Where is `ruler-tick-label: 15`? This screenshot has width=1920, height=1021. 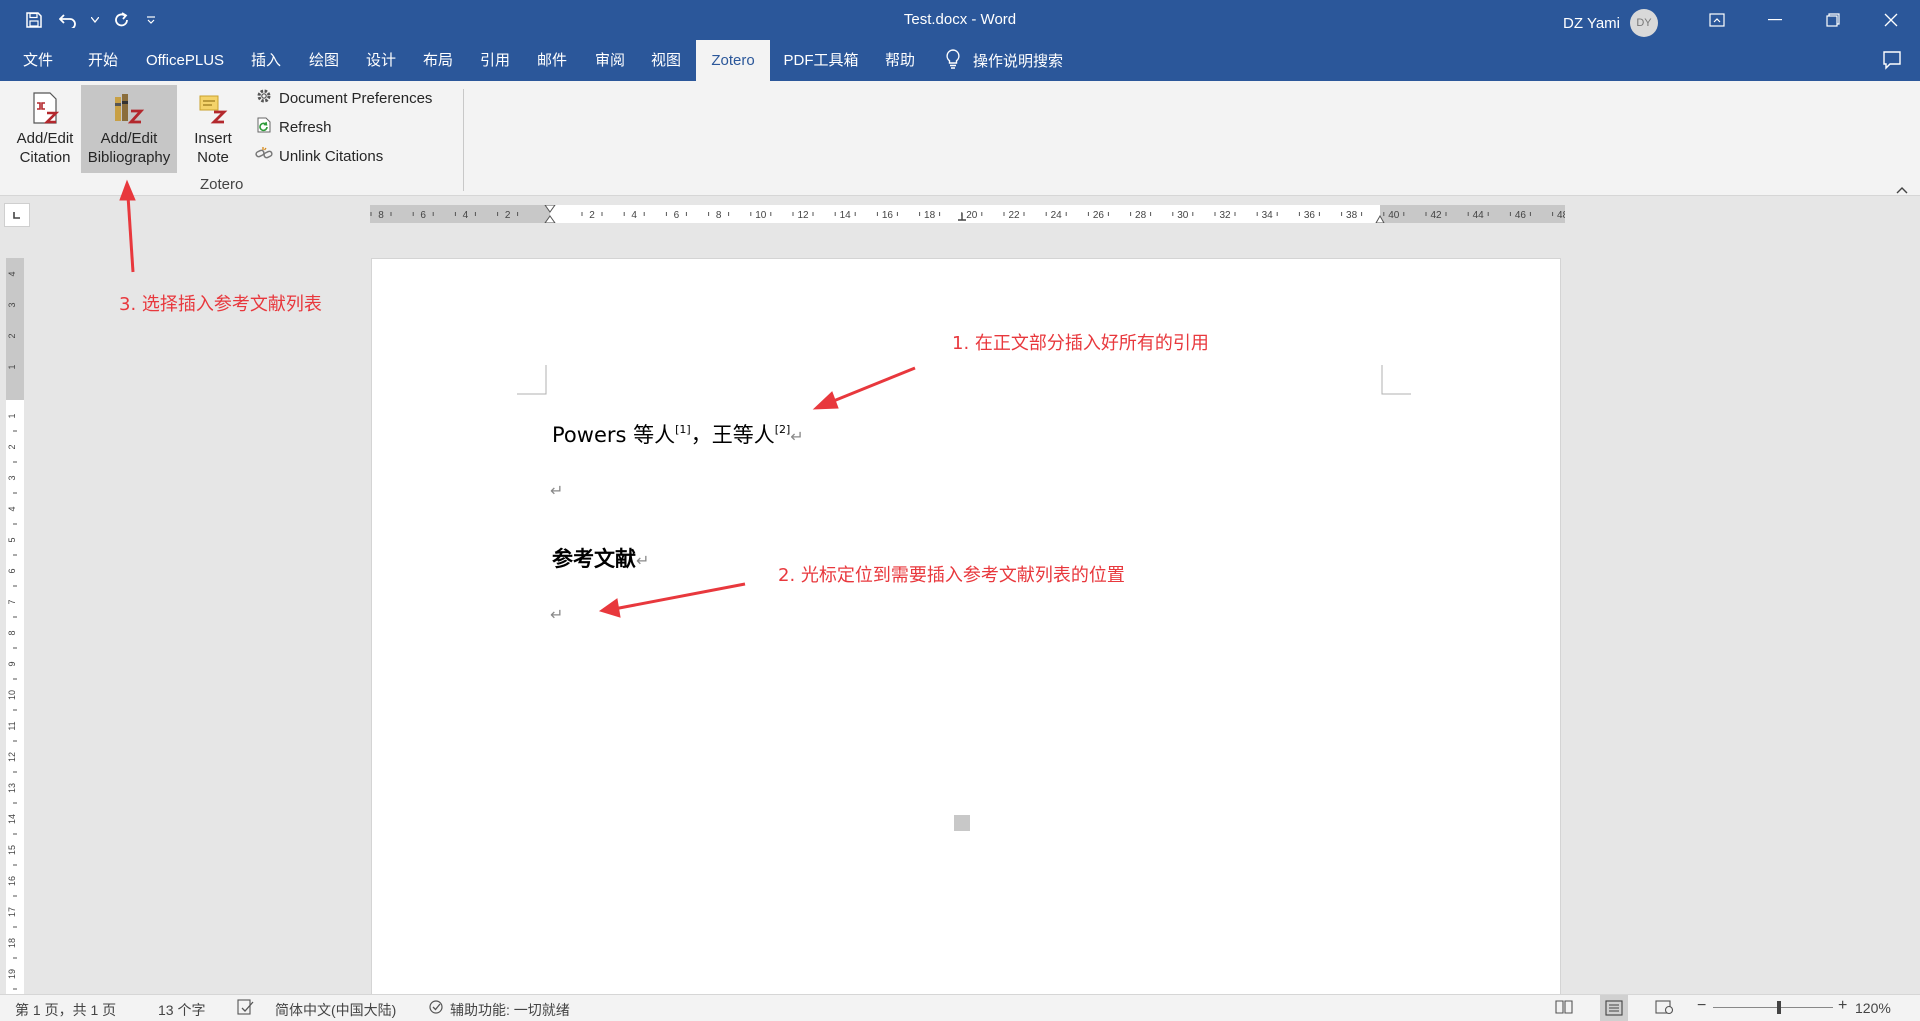 ruler-tick-label: 15 is located at coordinates (12, 850).